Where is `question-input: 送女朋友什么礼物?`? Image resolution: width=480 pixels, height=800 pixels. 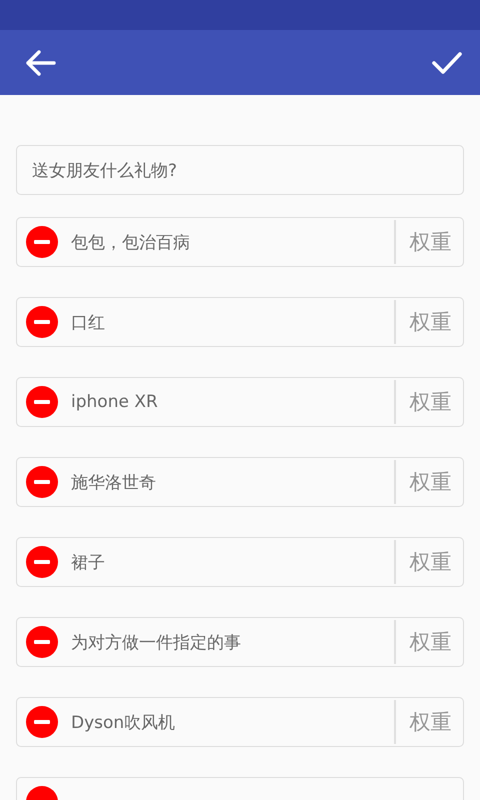 question-input: 送女朋友什么礼物? is located at coordinates (240, 170).